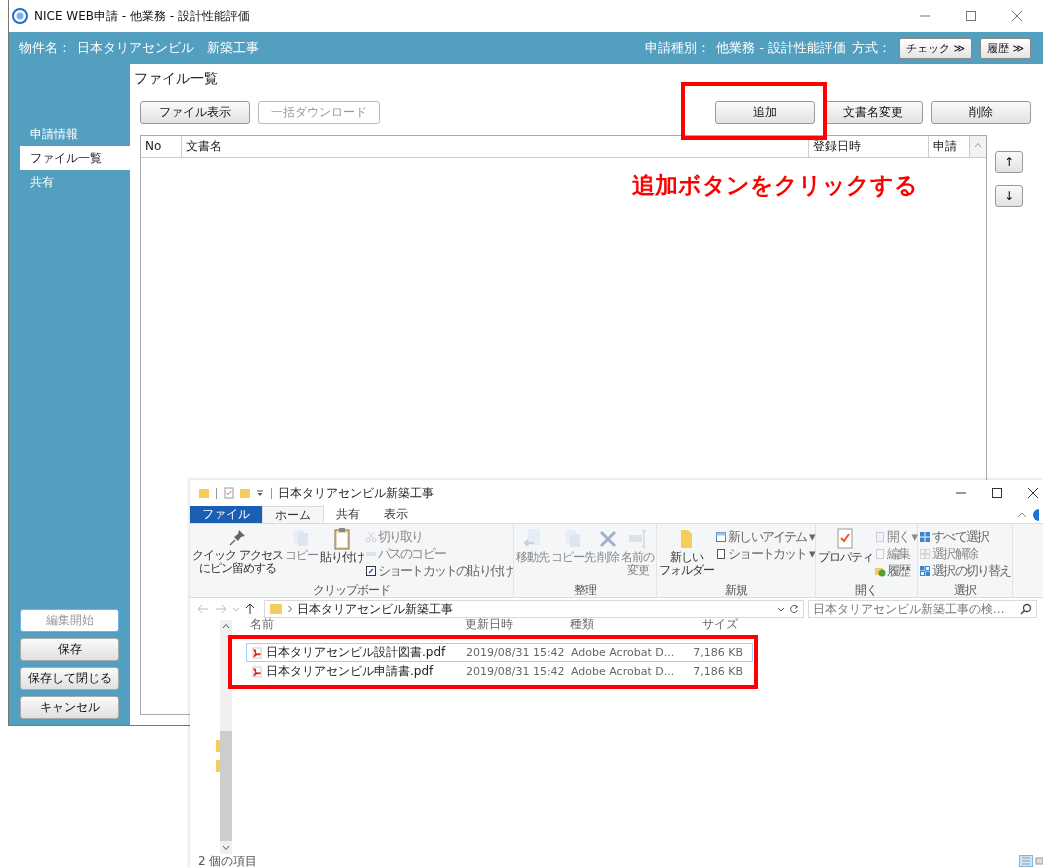 The image size is (1043, 868). What do you see at coordinates (1005, 48) in the screenshot?
I see `header-button: 履歴 ≫` at bounding box center [1005, 48].